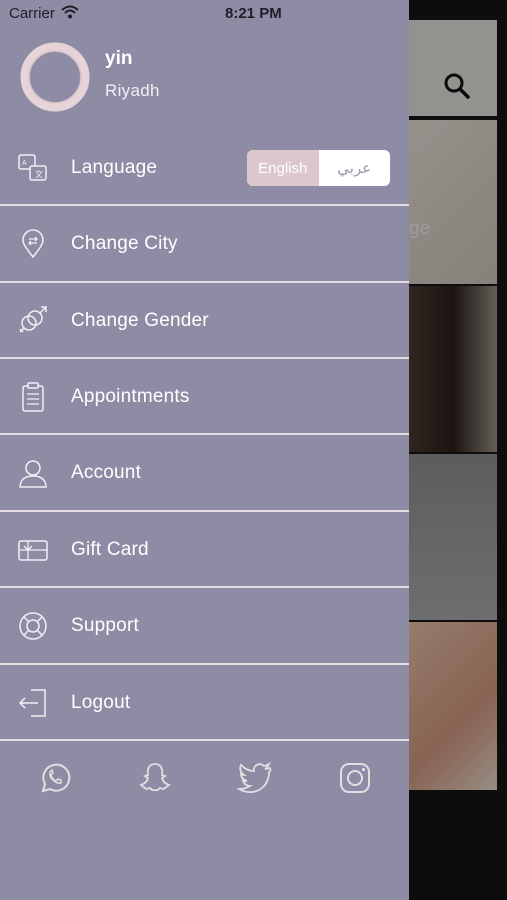  I want to click on location-pin-icon, so click(33, 244).